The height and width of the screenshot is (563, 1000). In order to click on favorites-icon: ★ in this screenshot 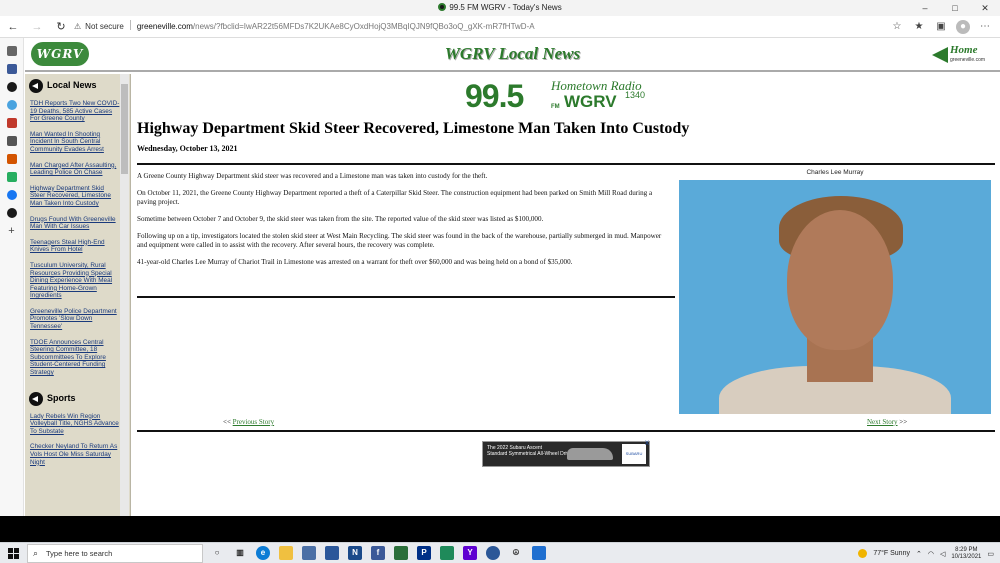, I will do `click(919, 27)`.